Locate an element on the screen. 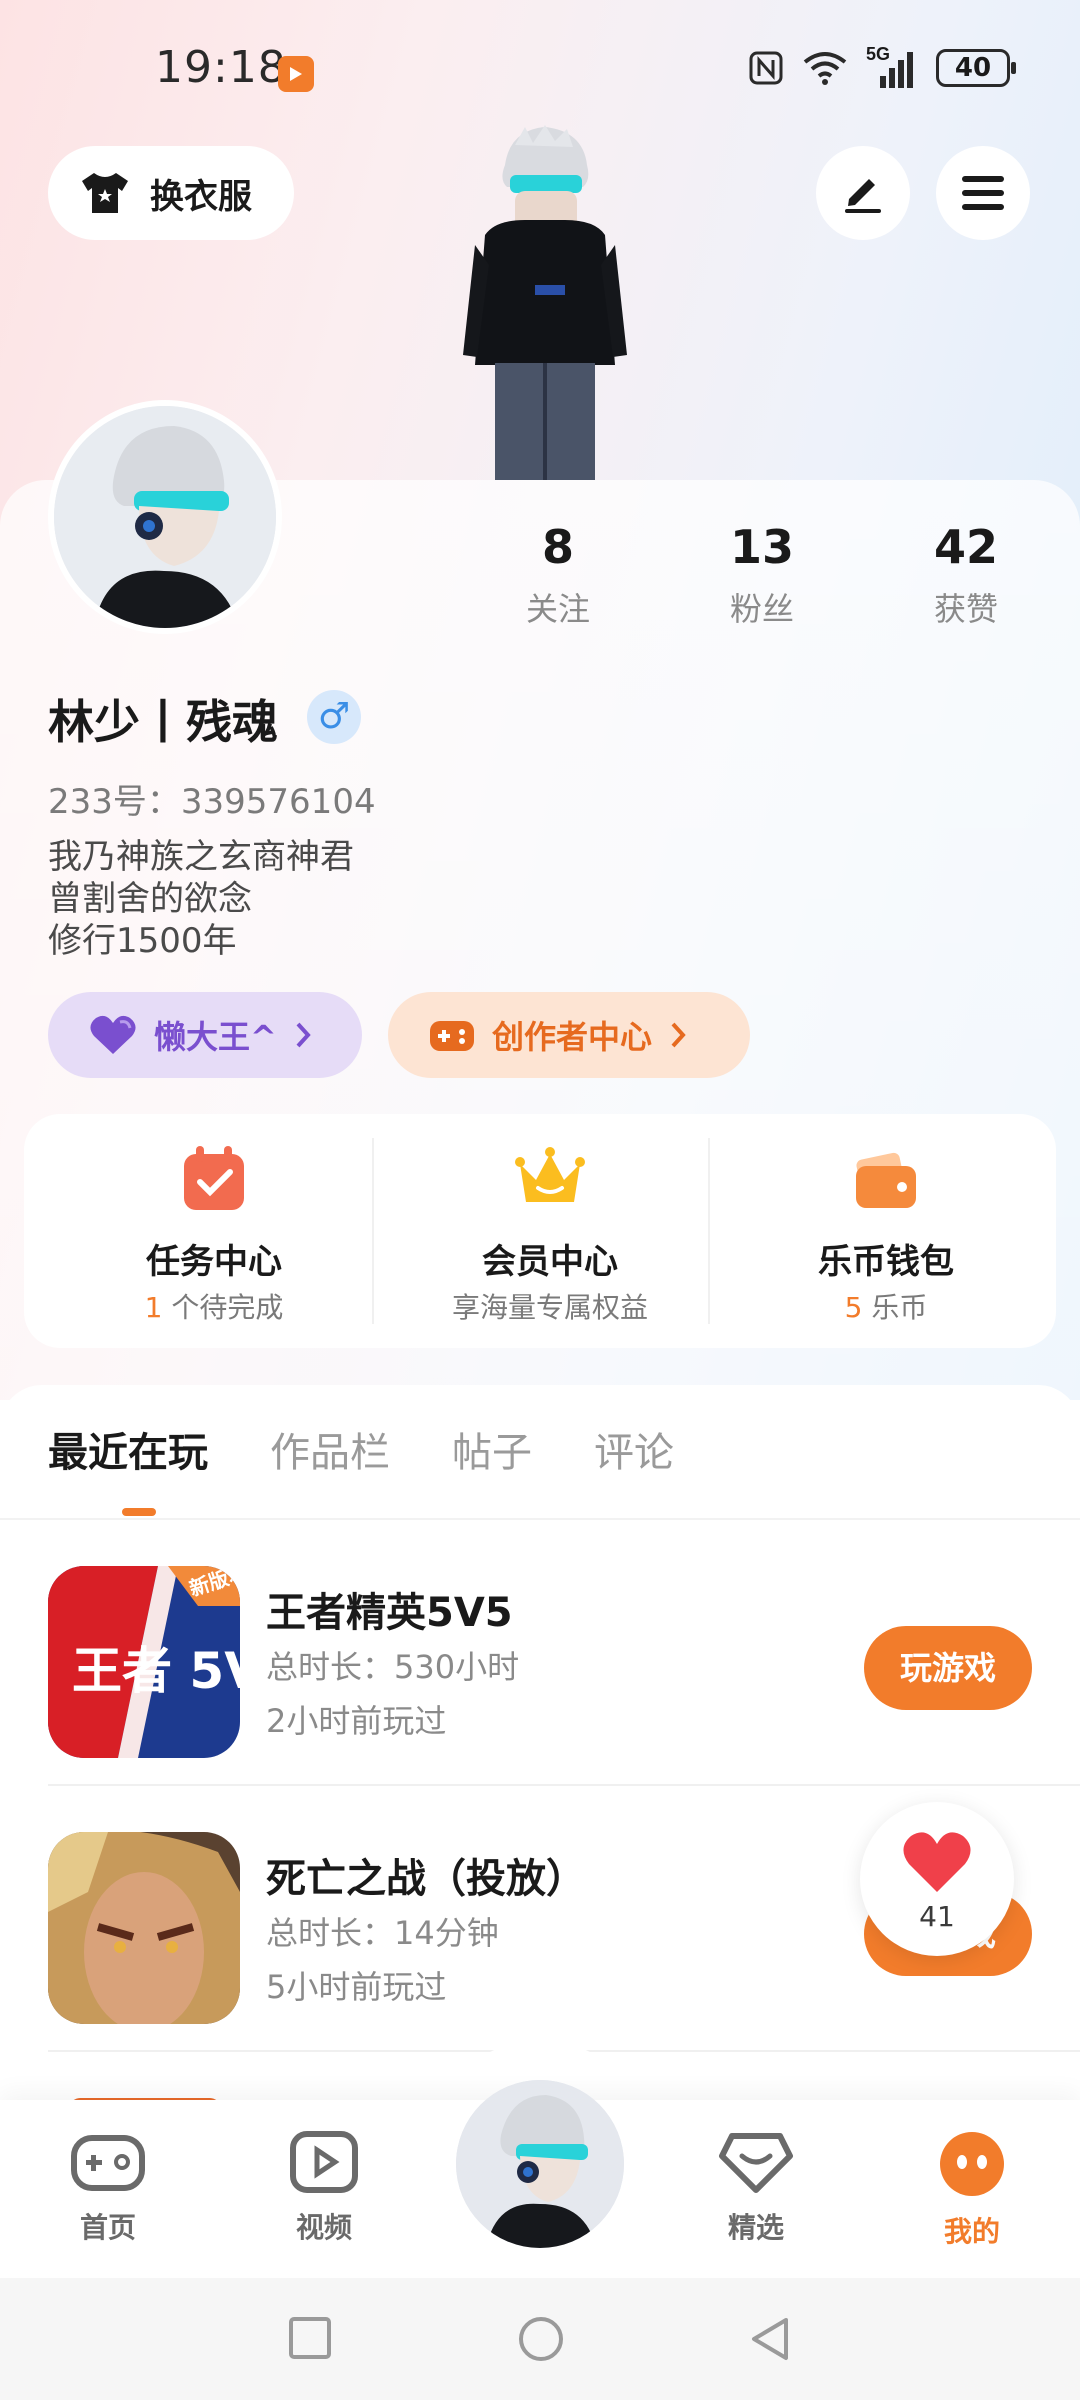  stat-followers-label: 粉丝 is located at coordinates (761, 609).